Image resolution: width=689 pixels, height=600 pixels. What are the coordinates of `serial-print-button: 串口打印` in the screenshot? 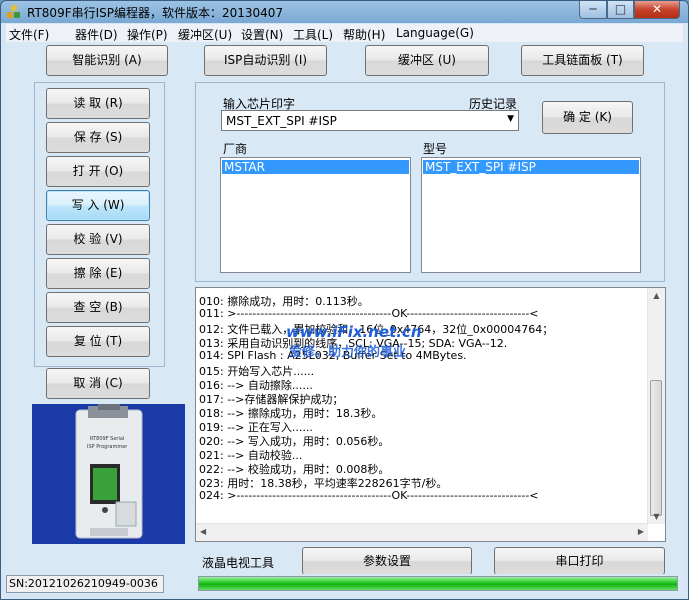 It's located at (579, 561).